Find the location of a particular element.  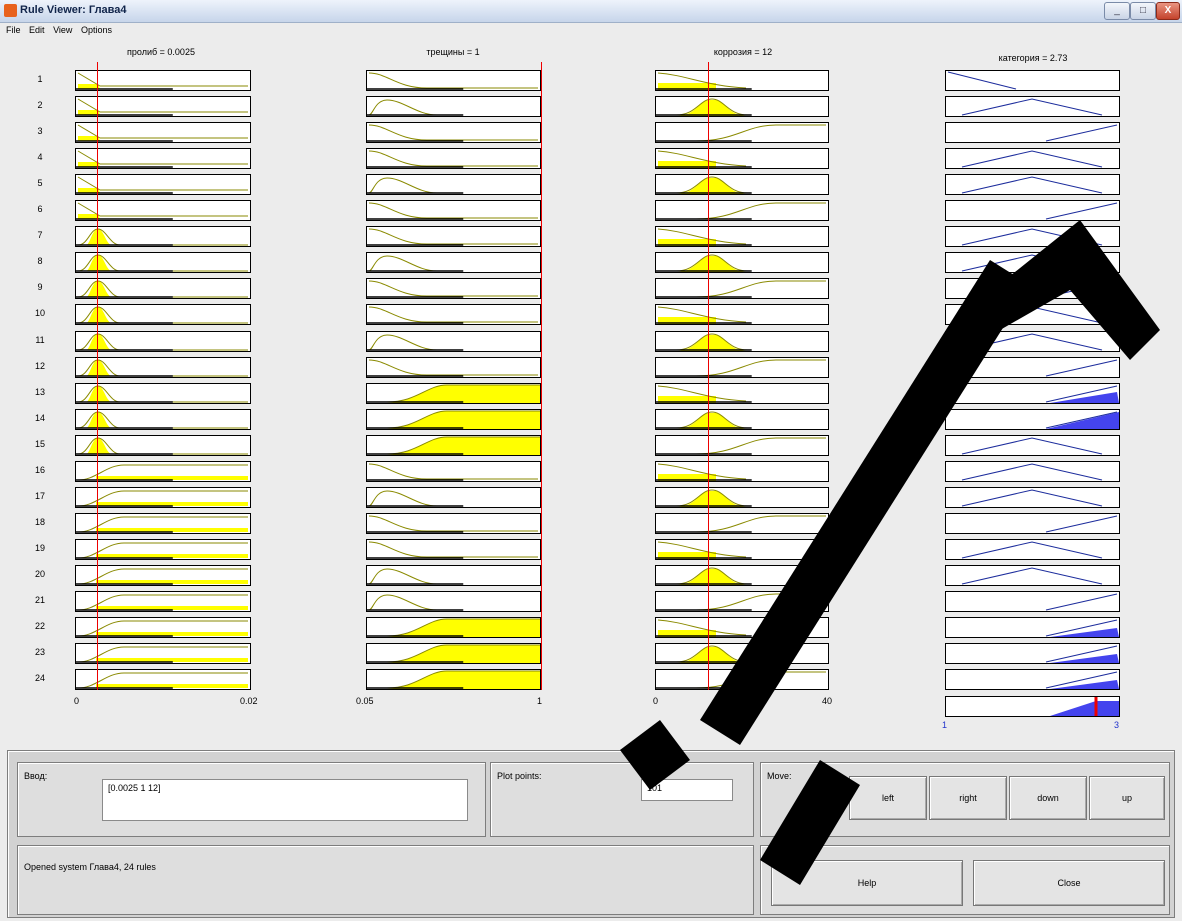

input-line-corrosion is located at coordinates (708, 376).